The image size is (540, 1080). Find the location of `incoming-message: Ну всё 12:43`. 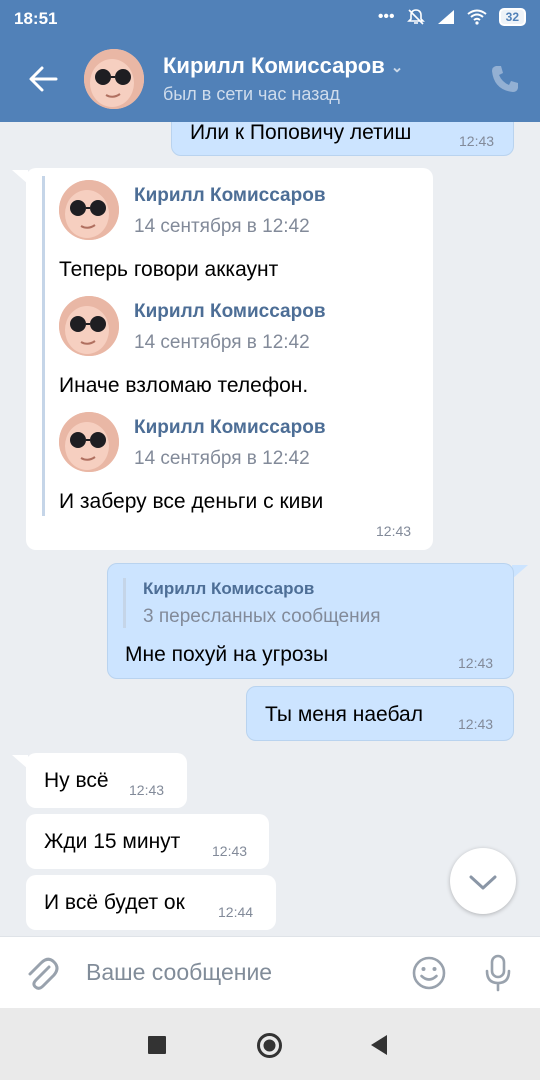

incoming-message: Ну всё 12:43 is located at coordinates (106, 780).